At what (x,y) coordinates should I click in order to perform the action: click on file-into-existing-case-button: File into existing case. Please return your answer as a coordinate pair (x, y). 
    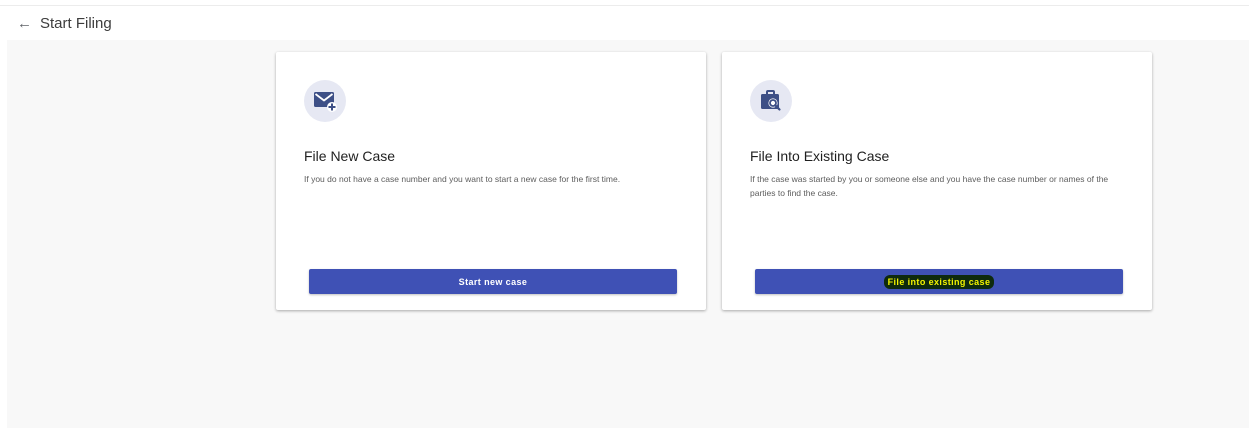
    Looking at the image, I should click on (939, 281).